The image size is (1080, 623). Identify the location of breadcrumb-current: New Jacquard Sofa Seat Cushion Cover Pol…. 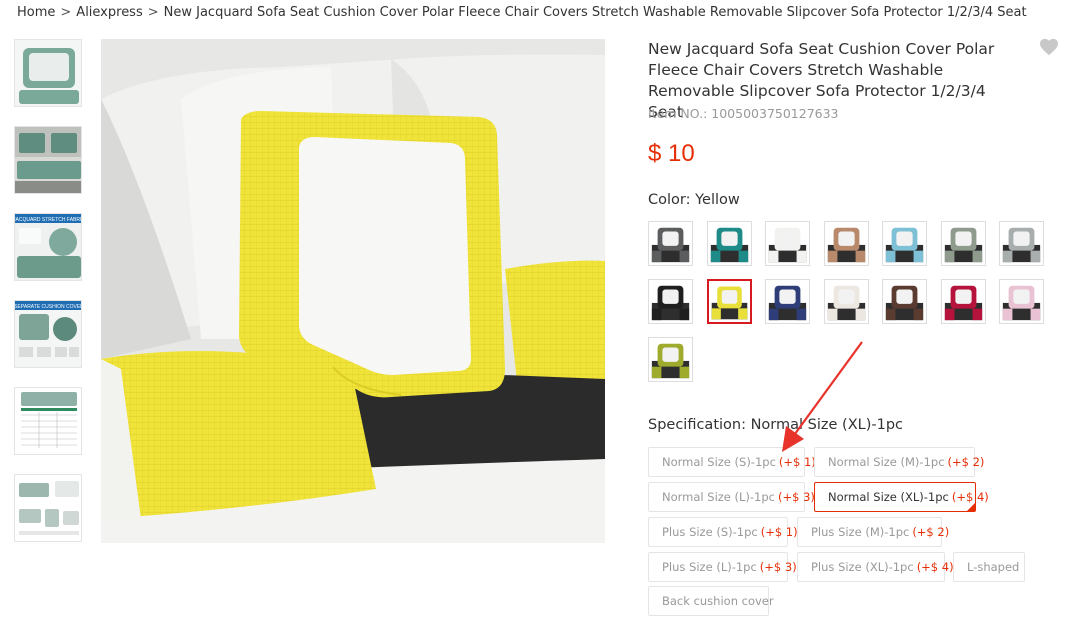
(595, 12).